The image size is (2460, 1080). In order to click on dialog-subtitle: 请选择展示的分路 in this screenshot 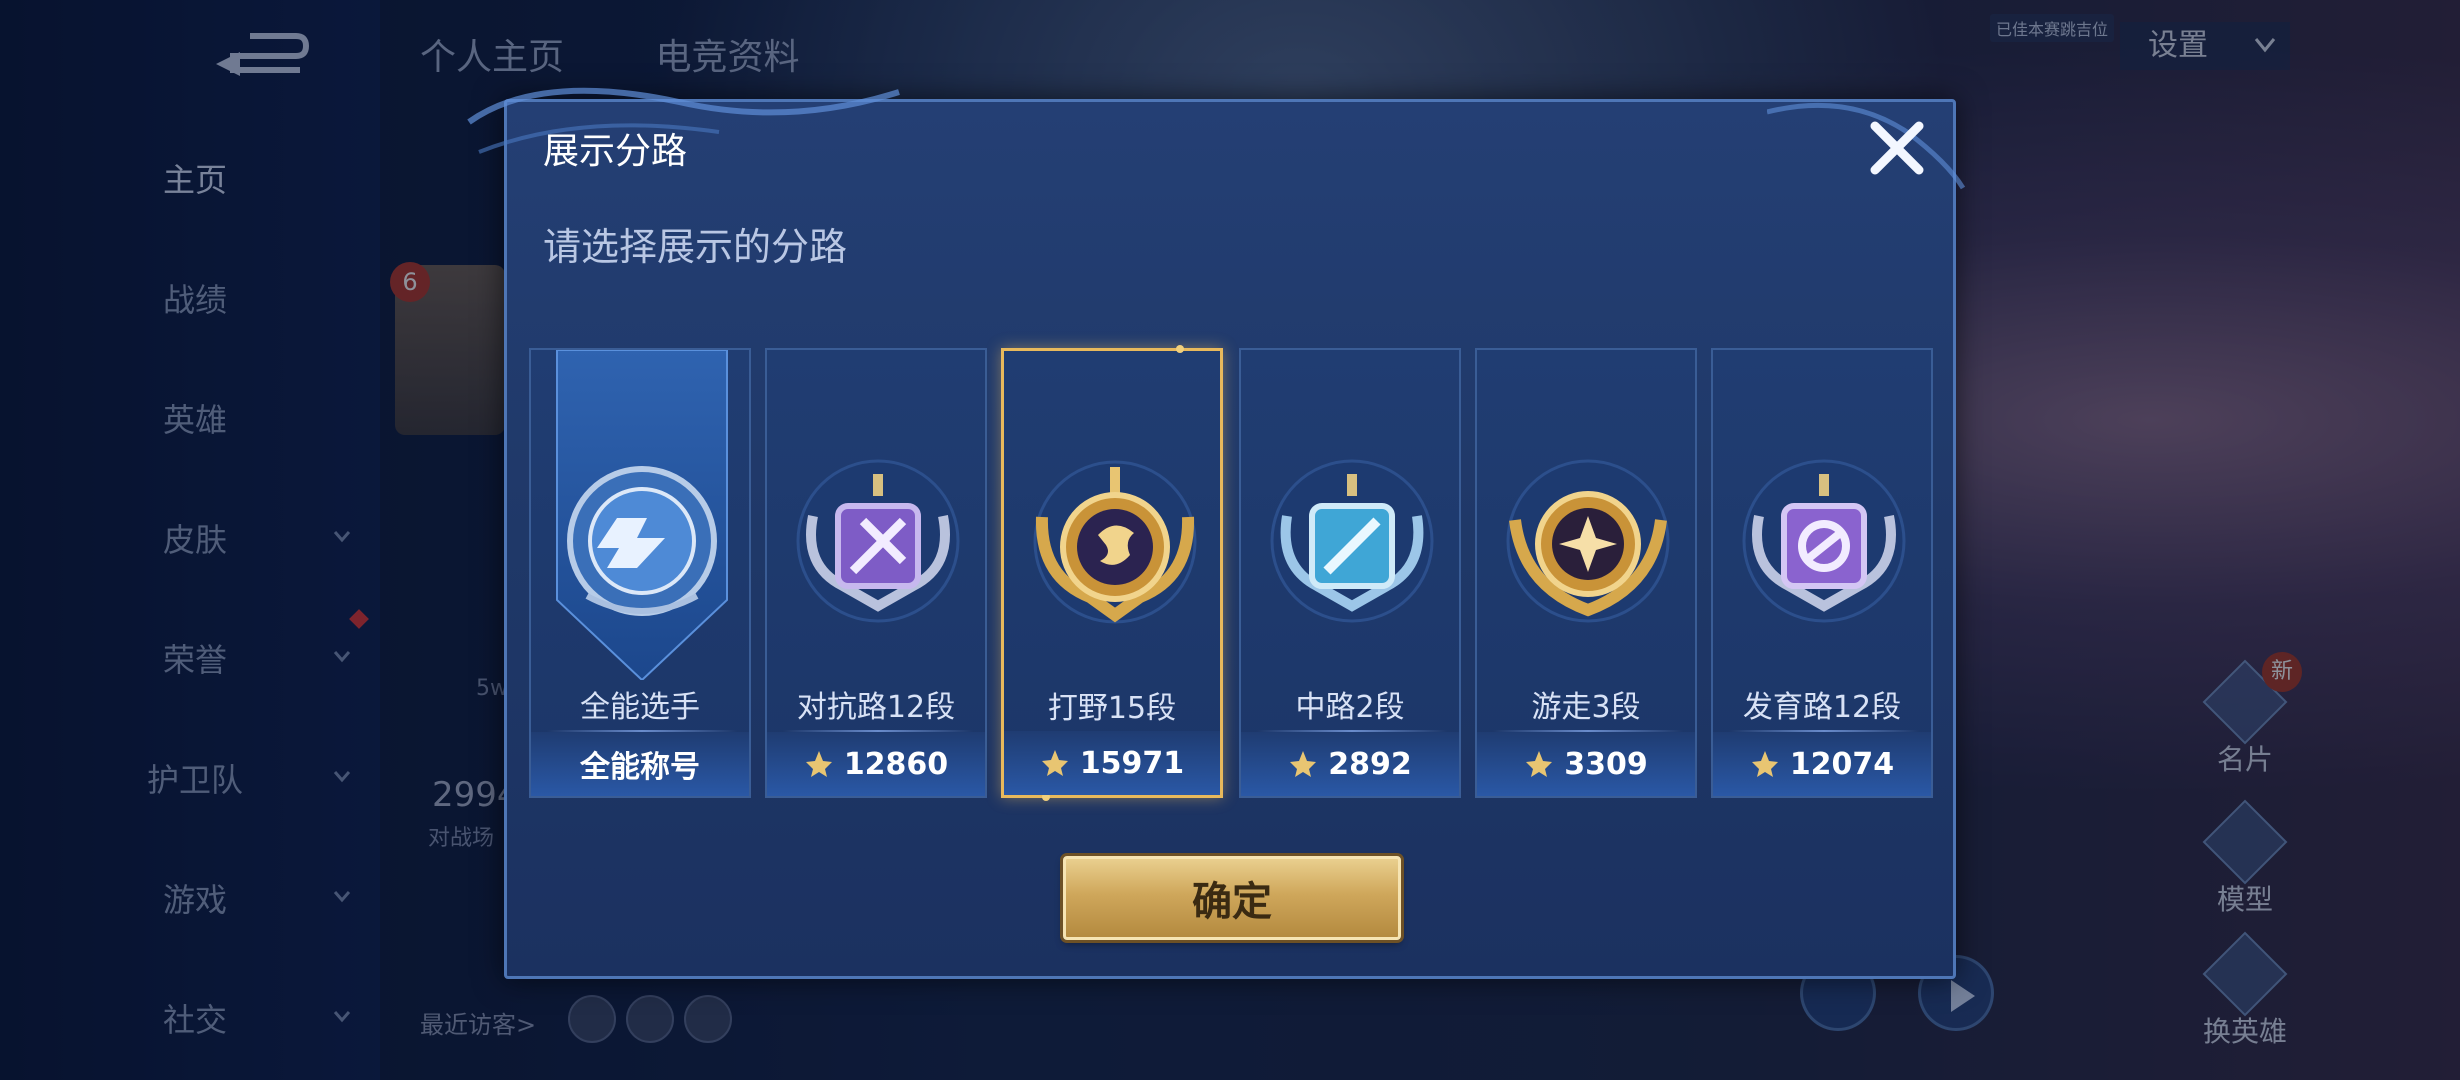, I will do `click(695, 247)`.